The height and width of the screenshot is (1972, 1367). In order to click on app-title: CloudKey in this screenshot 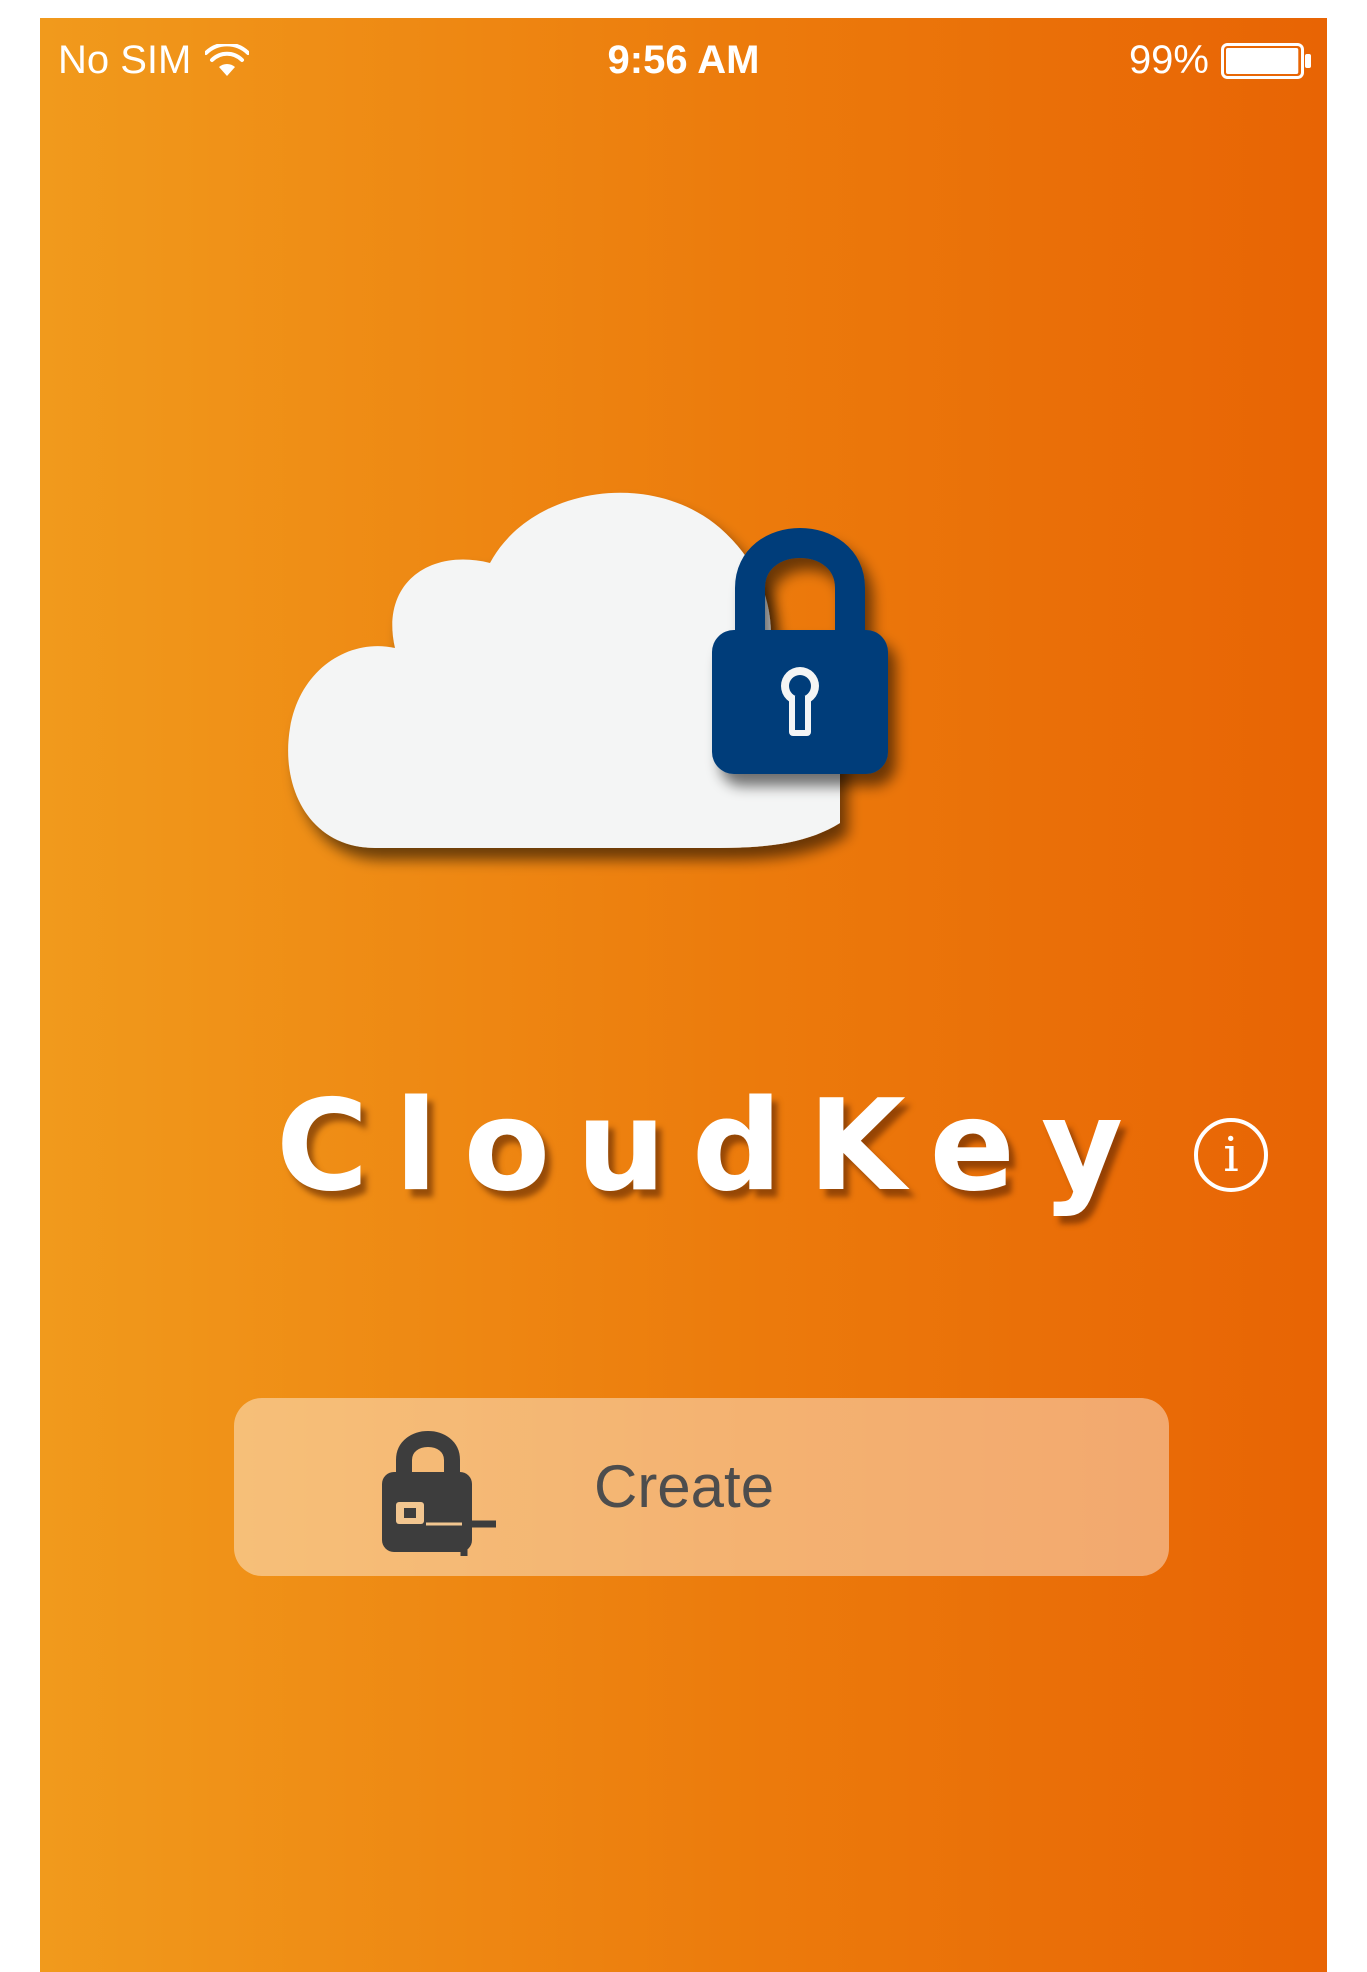, I will do `click(713, 1145)`.